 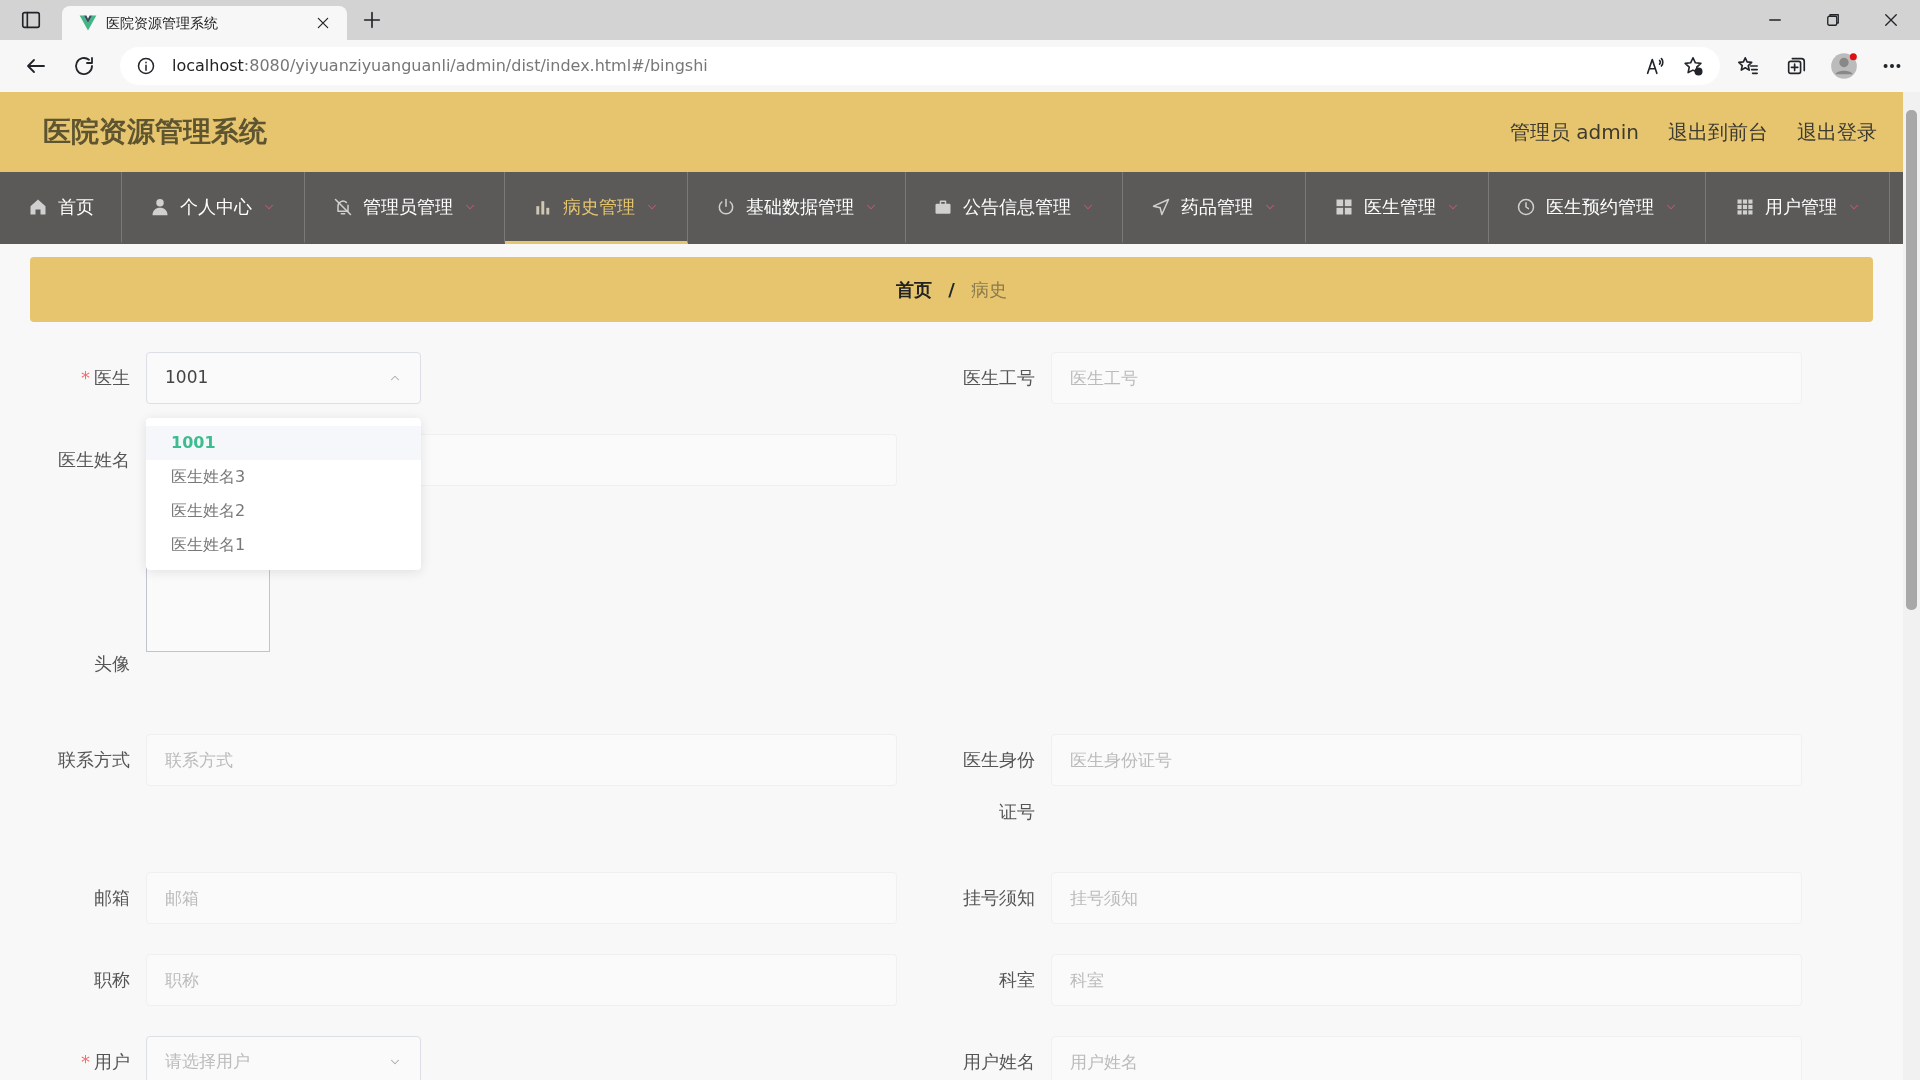 I want to click on clock-icon, so click(x=1526, y=206).